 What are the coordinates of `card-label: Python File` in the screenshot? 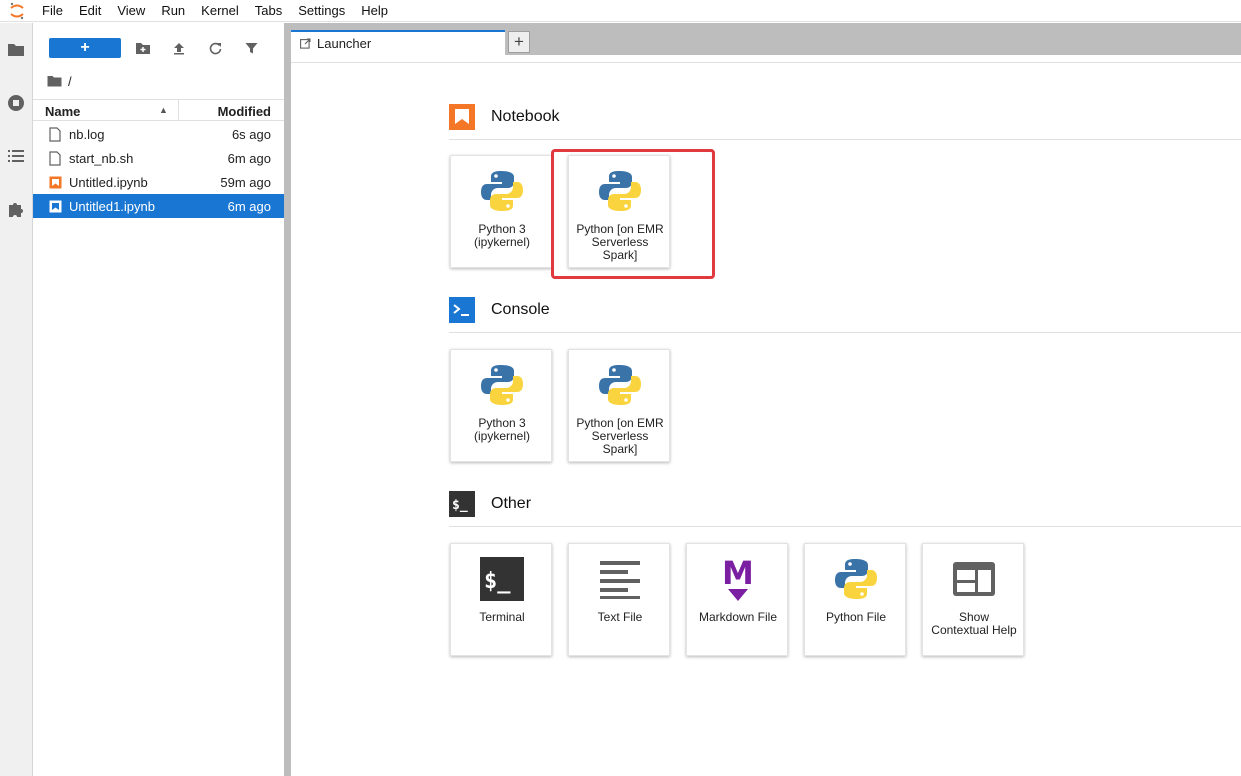 It's located at (856, 617).